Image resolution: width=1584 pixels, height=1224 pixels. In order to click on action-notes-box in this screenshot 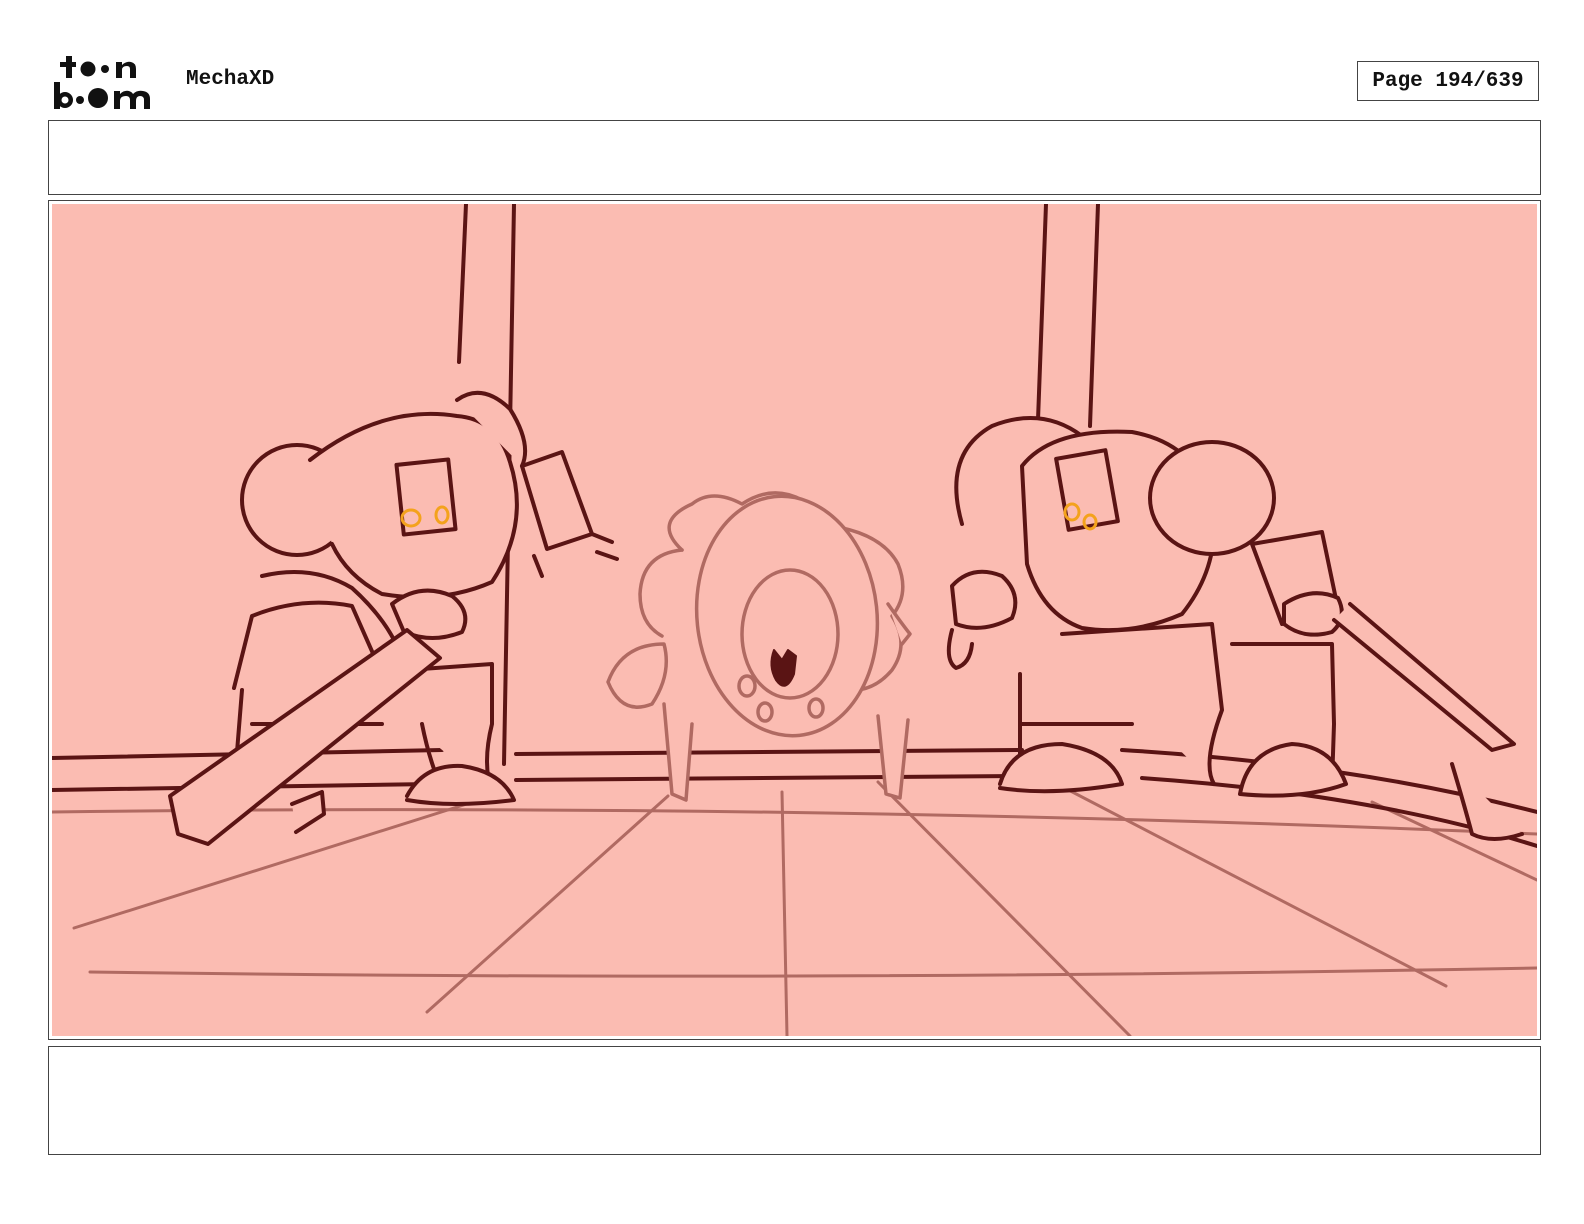, I will do `click(794, 1100)`.